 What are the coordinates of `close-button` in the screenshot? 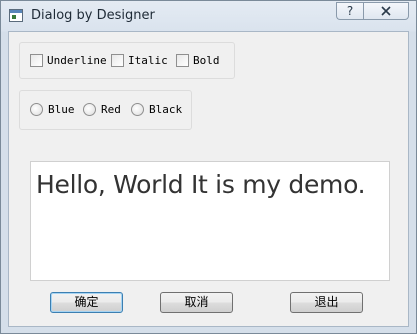 It's located at (386, 11).